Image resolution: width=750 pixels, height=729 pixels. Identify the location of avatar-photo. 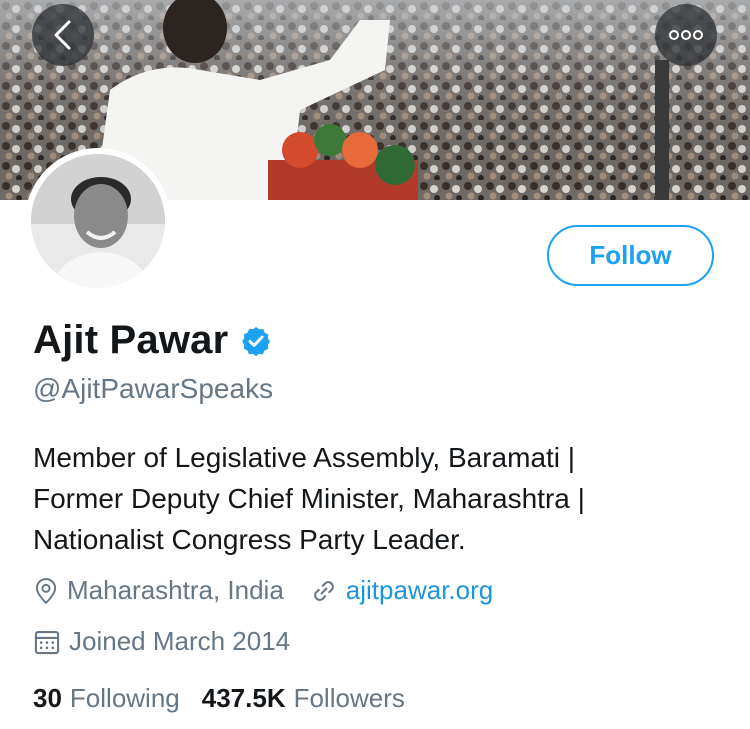
(98, 221).